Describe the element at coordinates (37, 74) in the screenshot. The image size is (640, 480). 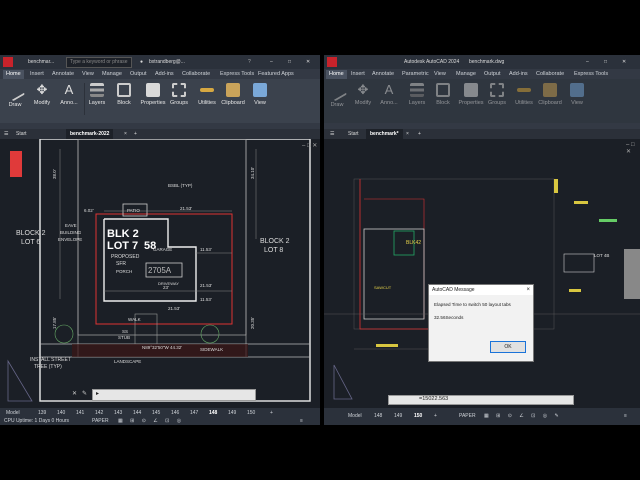
I see `tab-insert: Insert` at that location.